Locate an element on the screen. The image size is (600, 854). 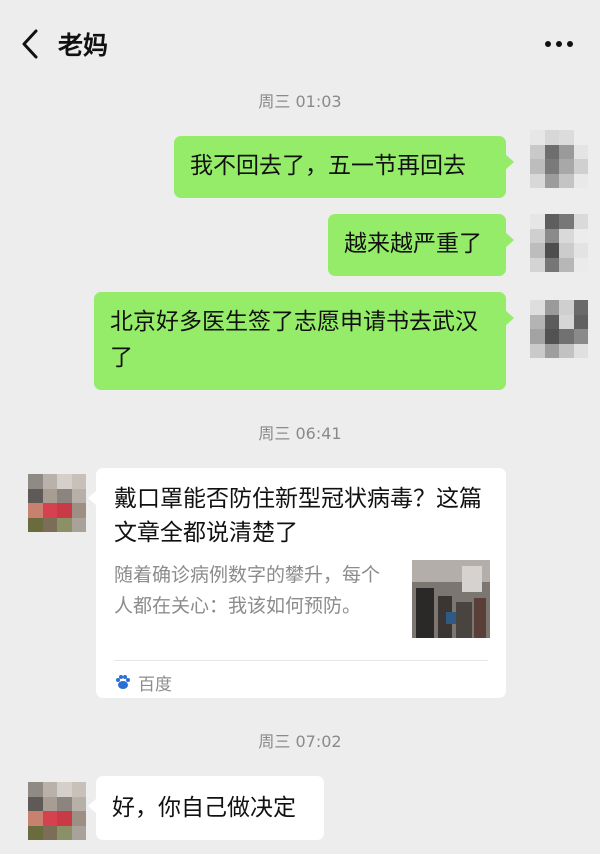
chevron-left-icon is located at coordinates (31, 44).